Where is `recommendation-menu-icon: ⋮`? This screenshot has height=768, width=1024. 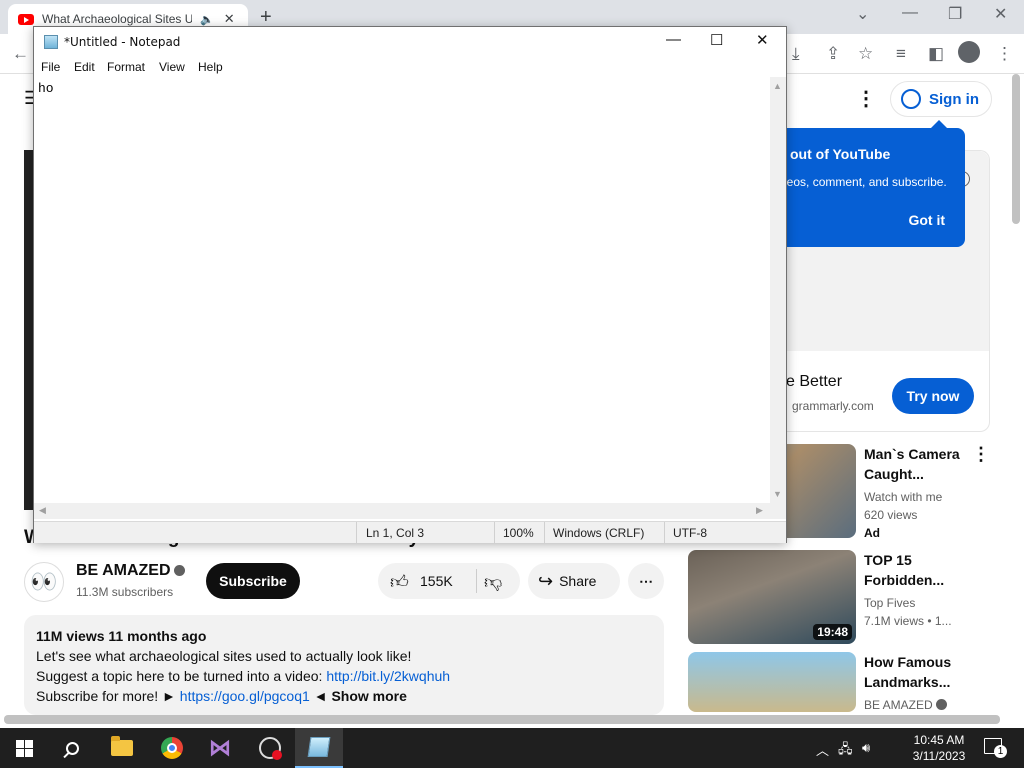
recommendation-menu-icon: ⋮ is located at coordinates (981, 454).